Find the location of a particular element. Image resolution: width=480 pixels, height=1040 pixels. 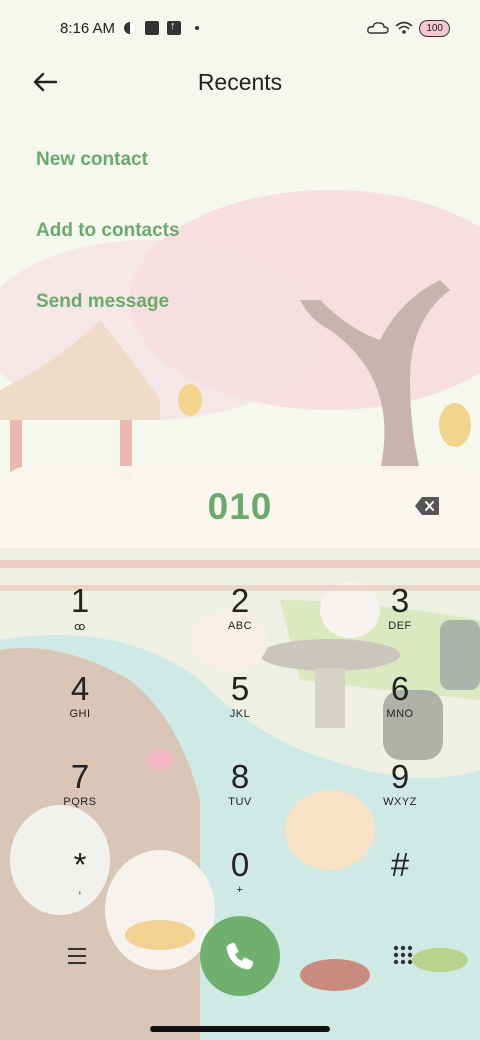

send-message-link: Send message is located at coordinates (108, 317).